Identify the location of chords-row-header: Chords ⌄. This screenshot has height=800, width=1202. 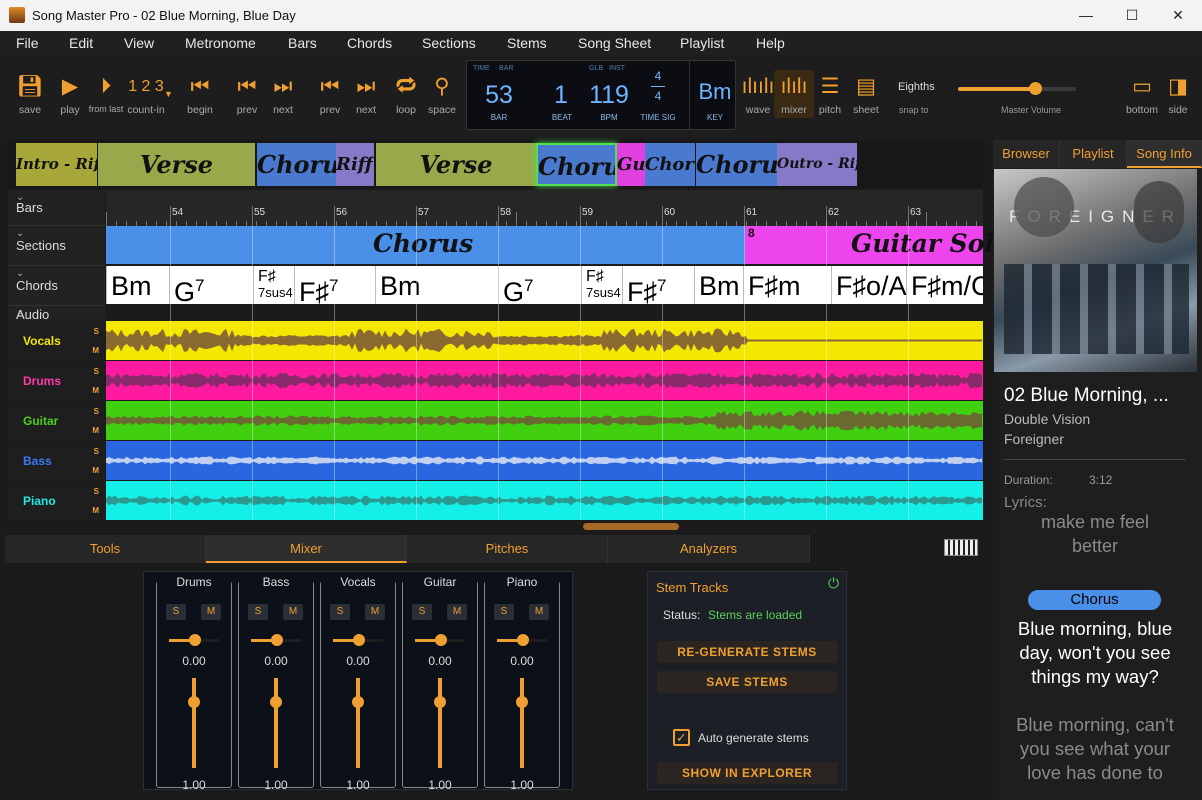
(56, 286).